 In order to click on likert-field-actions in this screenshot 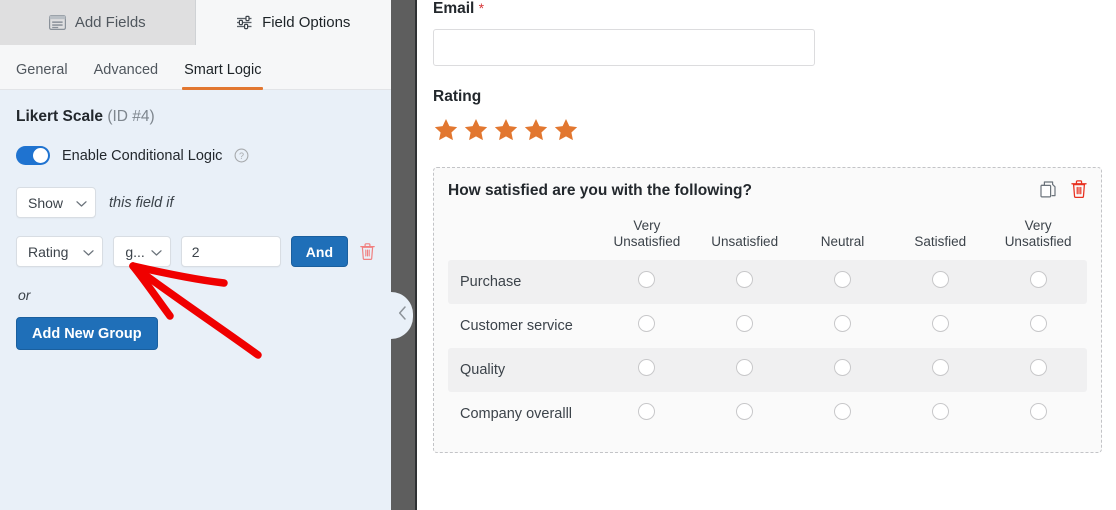, I will do `click(1063, 189)`.